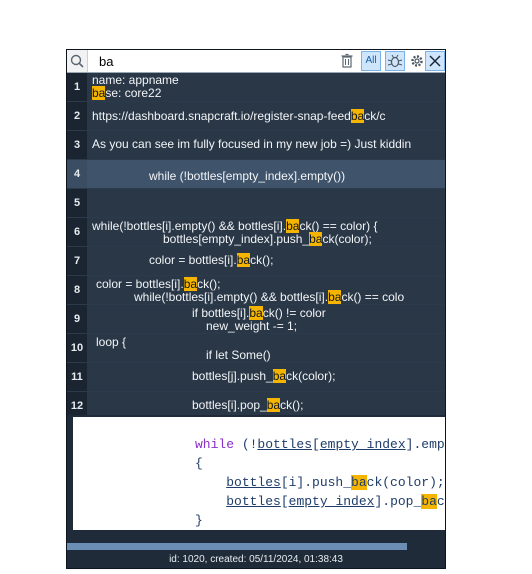  I want to click on row-number: 1, so click(77, 87).